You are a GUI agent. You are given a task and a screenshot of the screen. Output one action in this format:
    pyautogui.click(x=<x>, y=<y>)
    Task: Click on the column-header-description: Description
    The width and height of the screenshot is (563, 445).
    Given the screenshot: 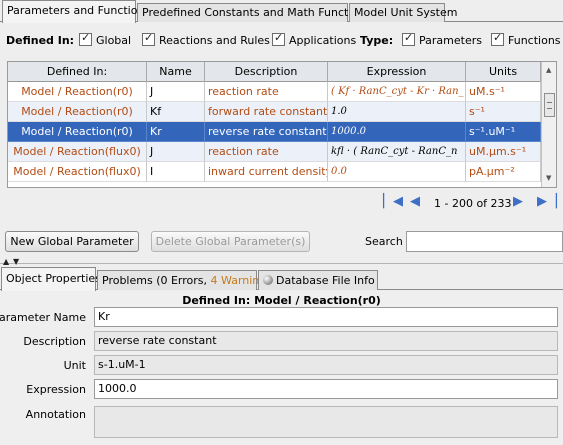 What is the action you would take?
    pyautogui.click(x=266, y=72)
    